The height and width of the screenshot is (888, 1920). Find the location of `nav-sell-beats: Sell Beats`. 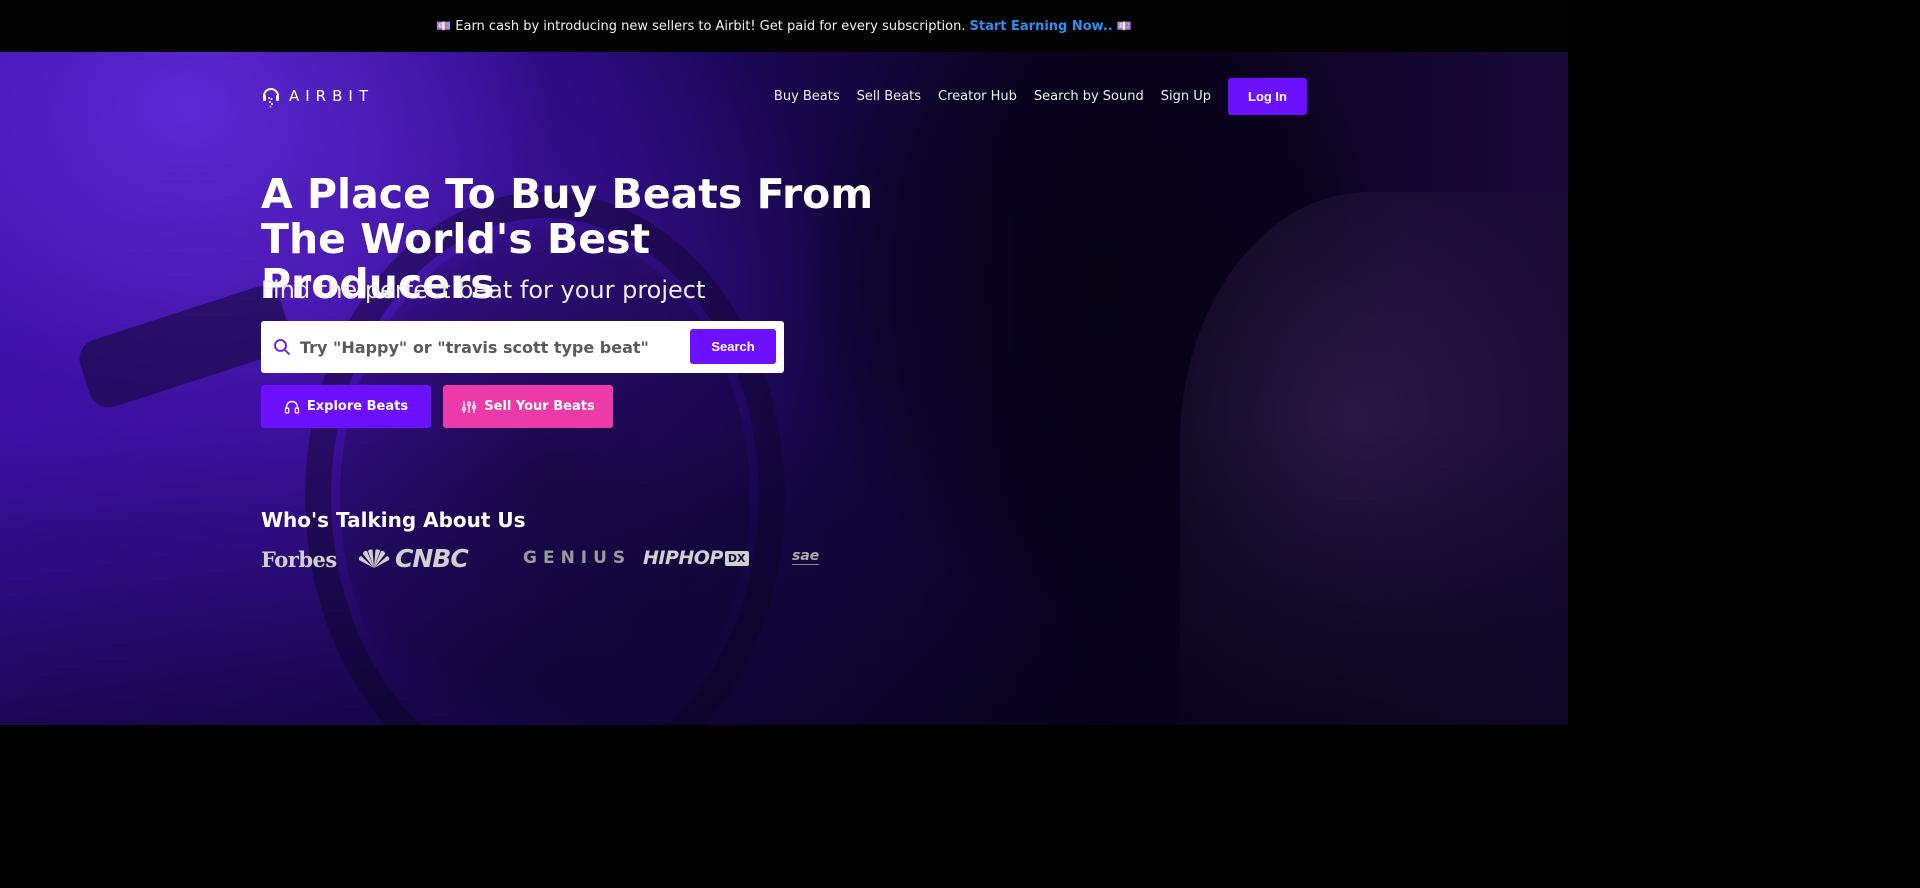

nav-sell-beats: Sell Beats is located at coordinates (889, 96).